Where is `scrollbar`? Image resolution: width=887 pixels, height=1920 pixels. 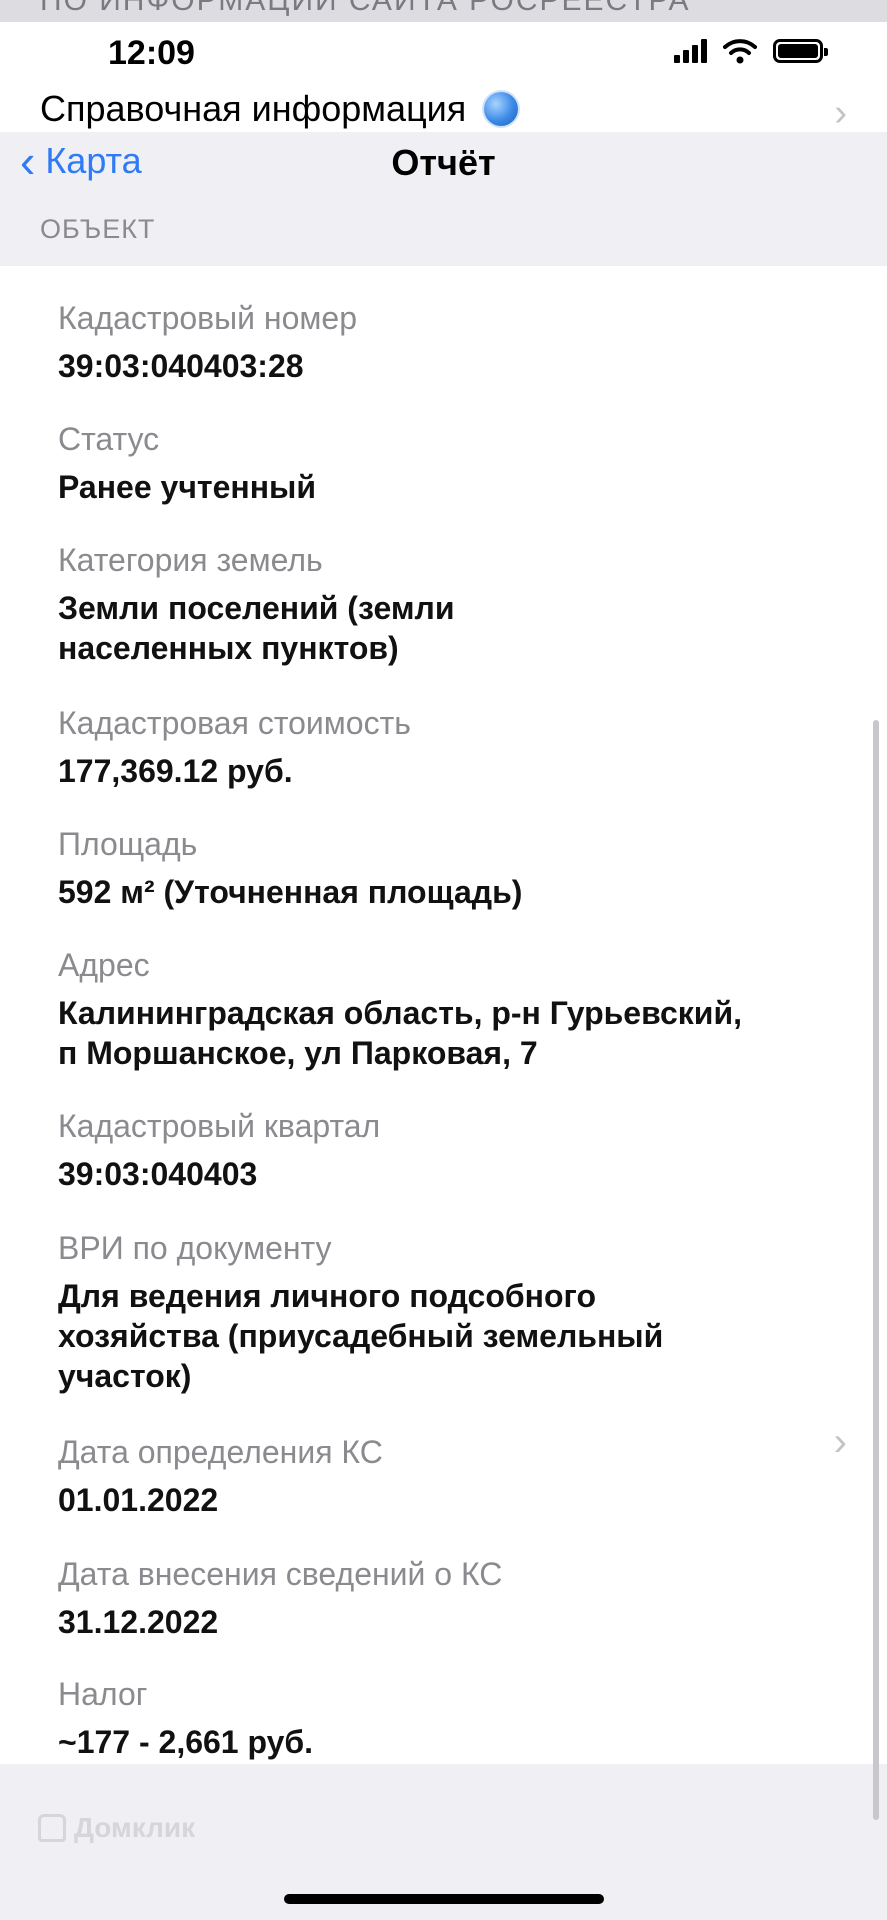 scrollbar is located at coordinates (876, 1270).